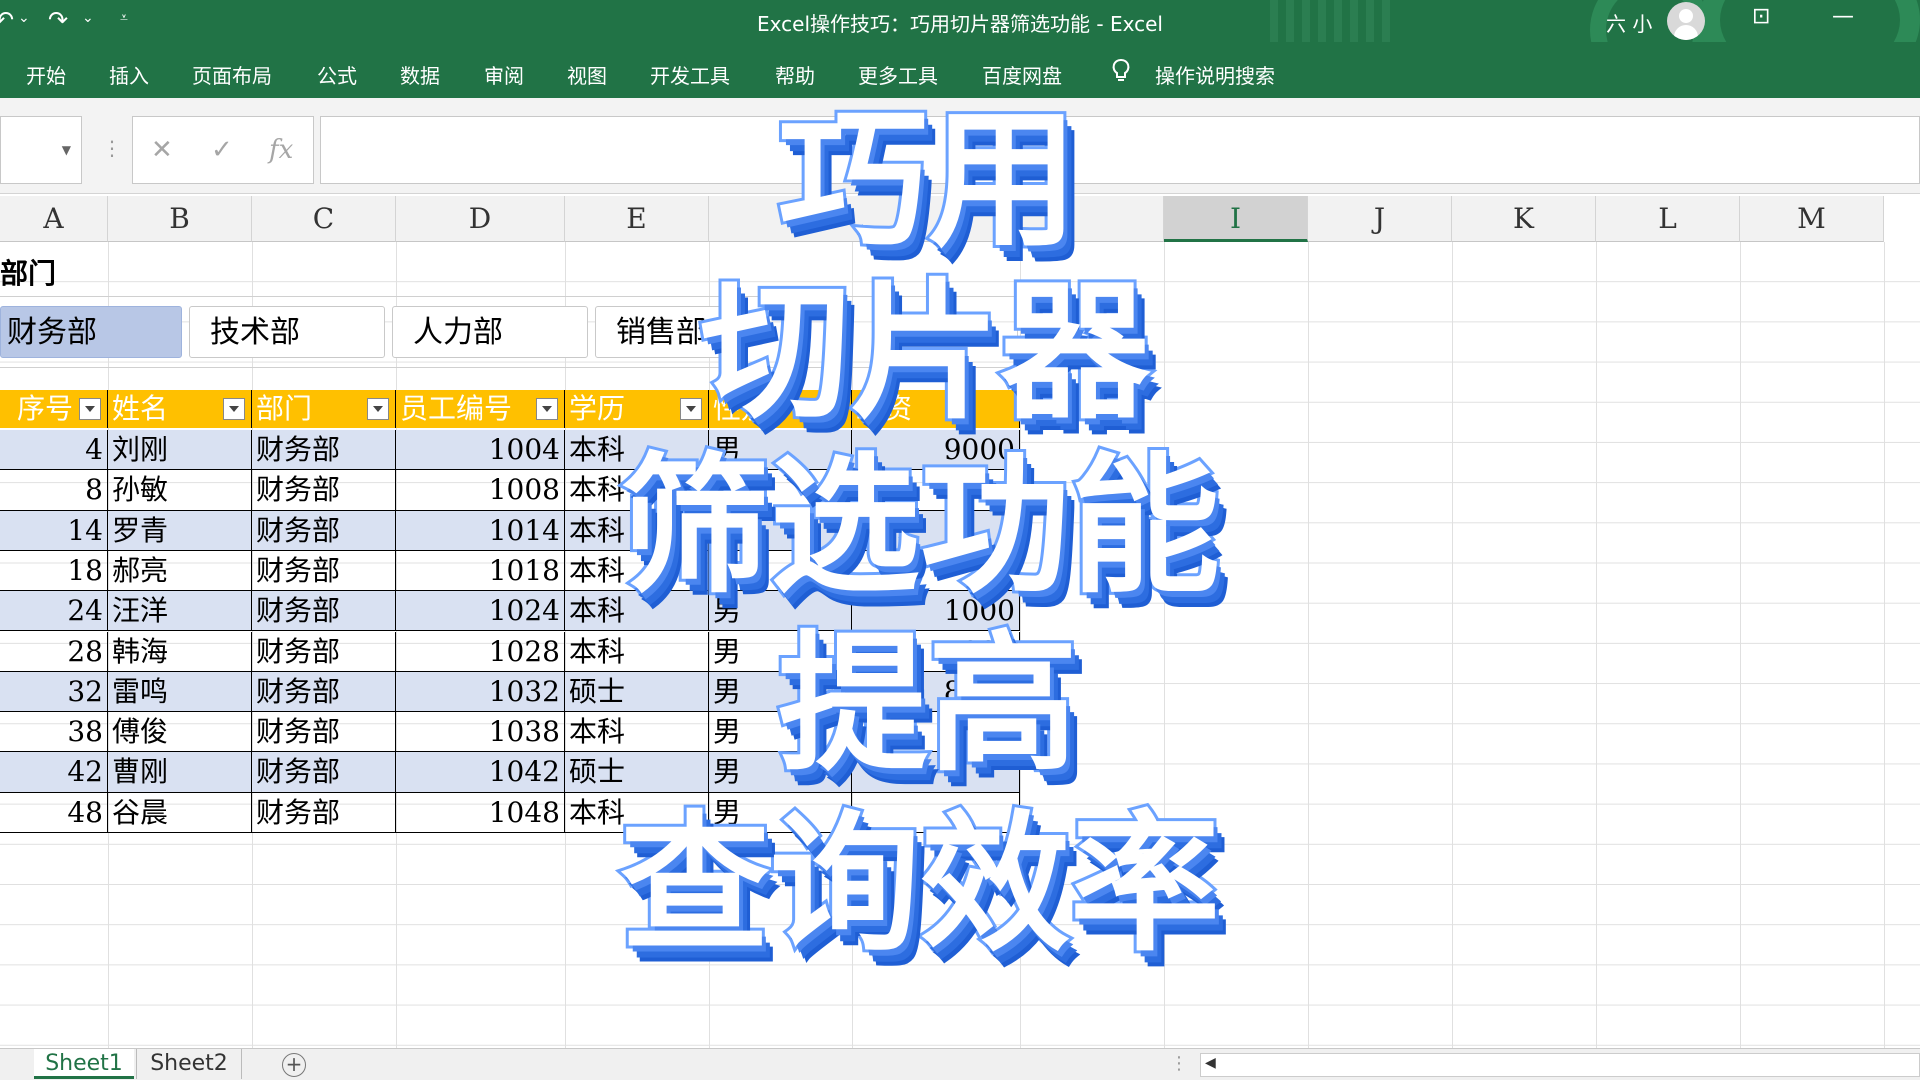 This screenshot has height=1080, width=1920. What do you see at coordinates (1843, 16) in the screenshot?
I see `minimize-icon: —` at bounding box center [1843, 16].